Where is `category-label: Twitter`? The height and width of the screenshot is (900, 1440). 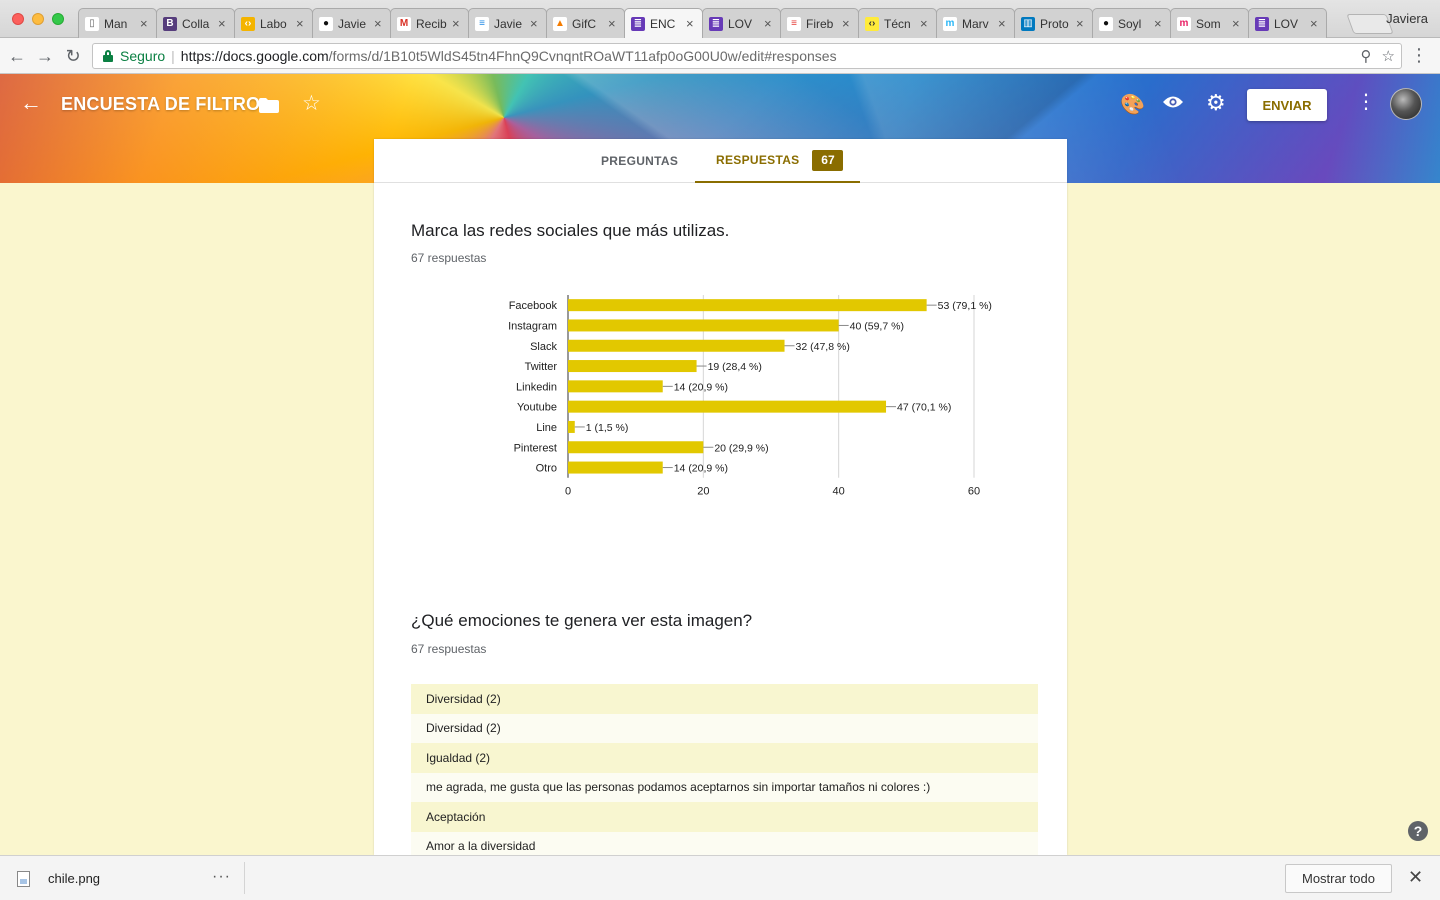 category-label: Twitter is located at coordinates (541, 367).